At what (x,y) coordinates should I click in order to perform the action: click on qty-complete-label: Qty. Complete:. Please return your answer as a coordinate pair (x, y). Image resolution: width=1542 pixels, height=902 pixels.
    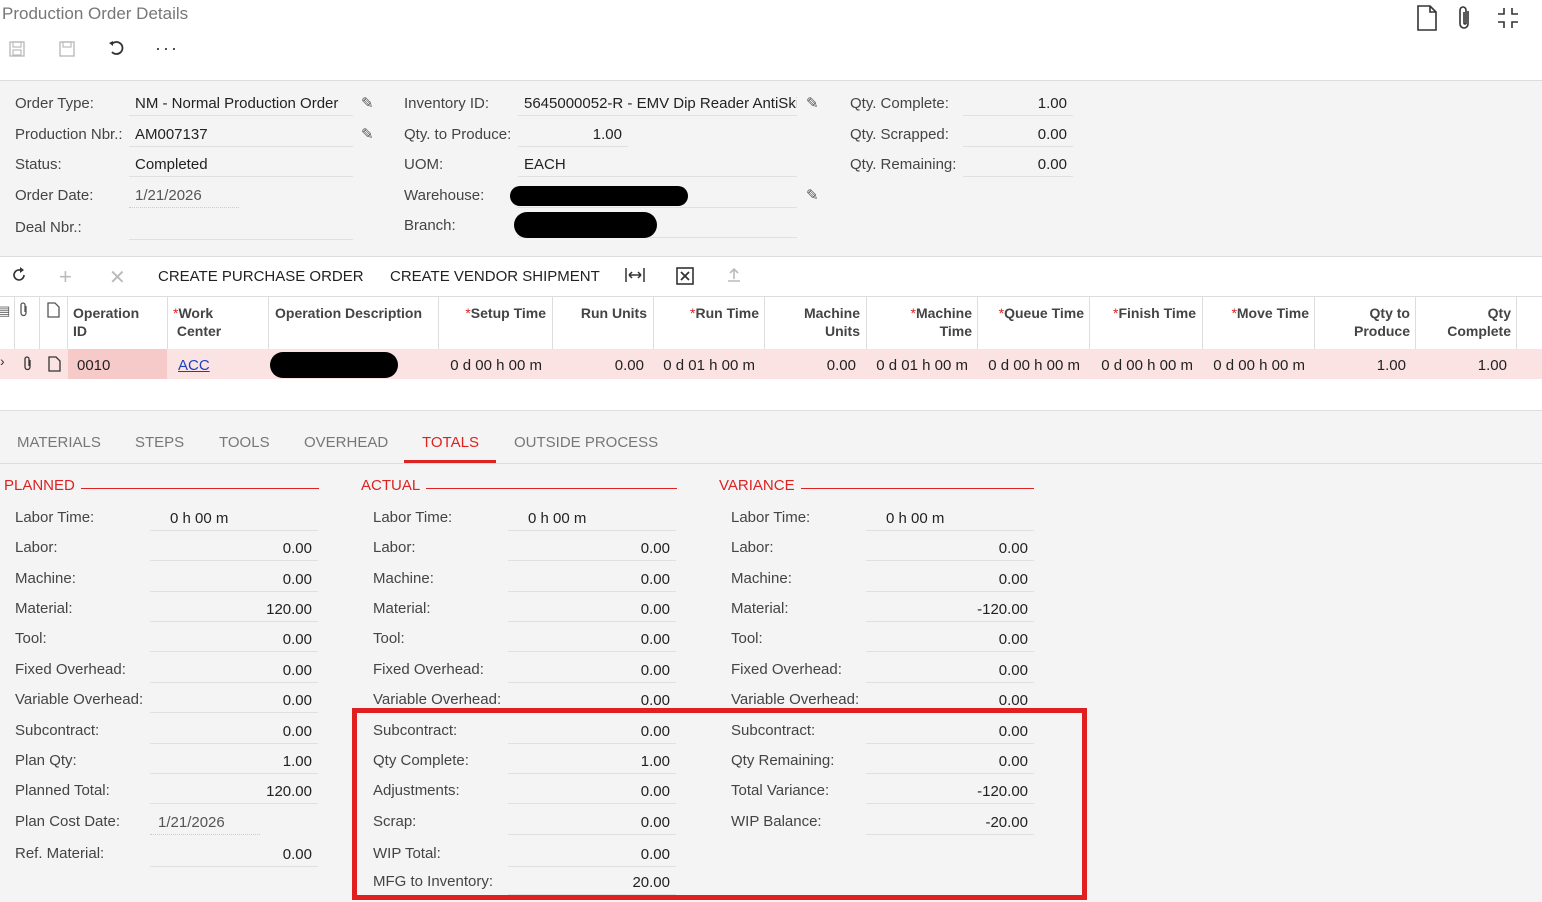
    Looking at the image, I should click on (899, 103).